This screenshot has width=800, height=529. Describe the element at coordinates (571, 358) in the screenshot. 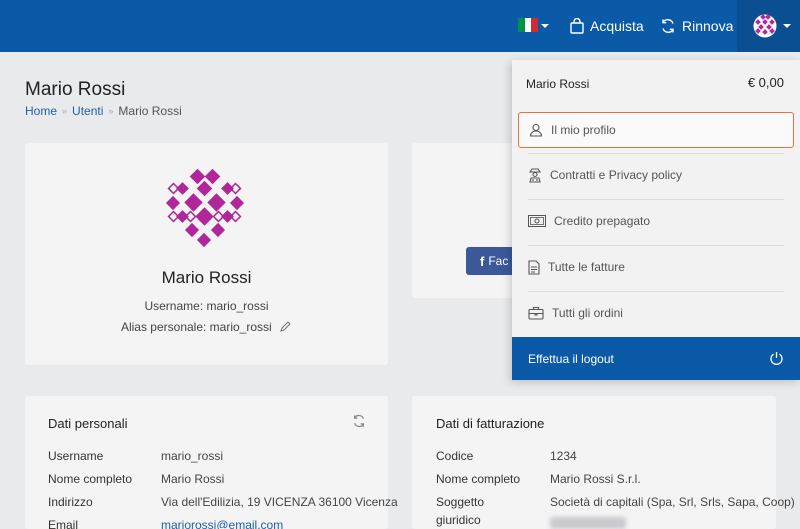

I see `logout-label: Effettua il logout` at that location.